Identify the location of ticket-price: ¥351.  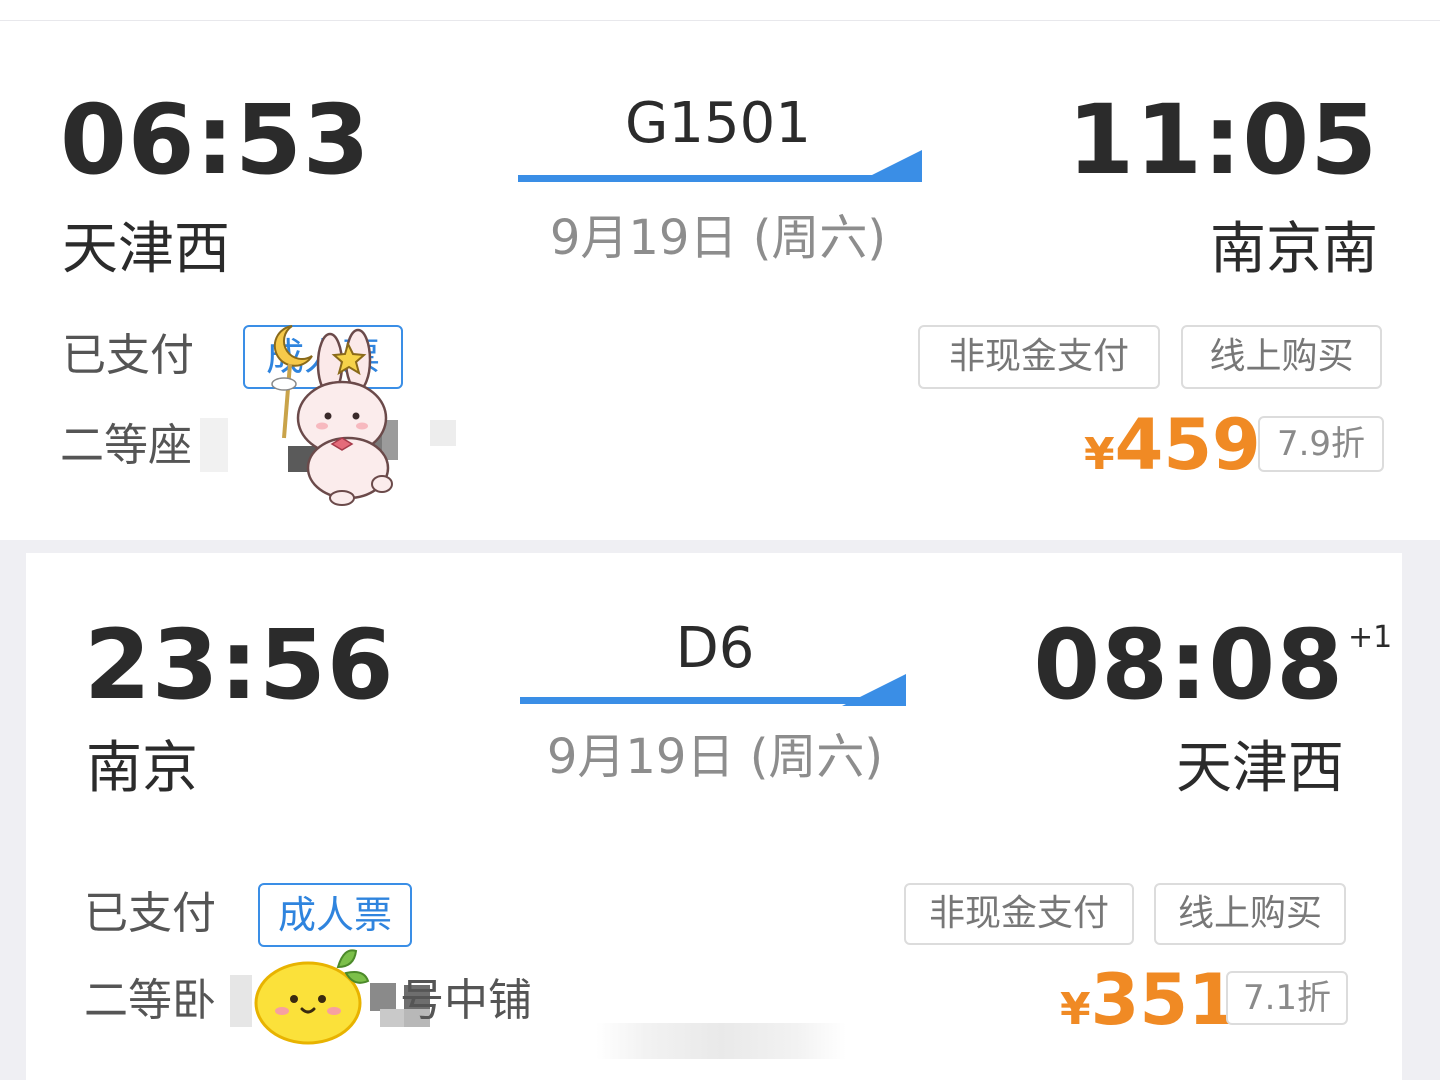
(1148, 1000).